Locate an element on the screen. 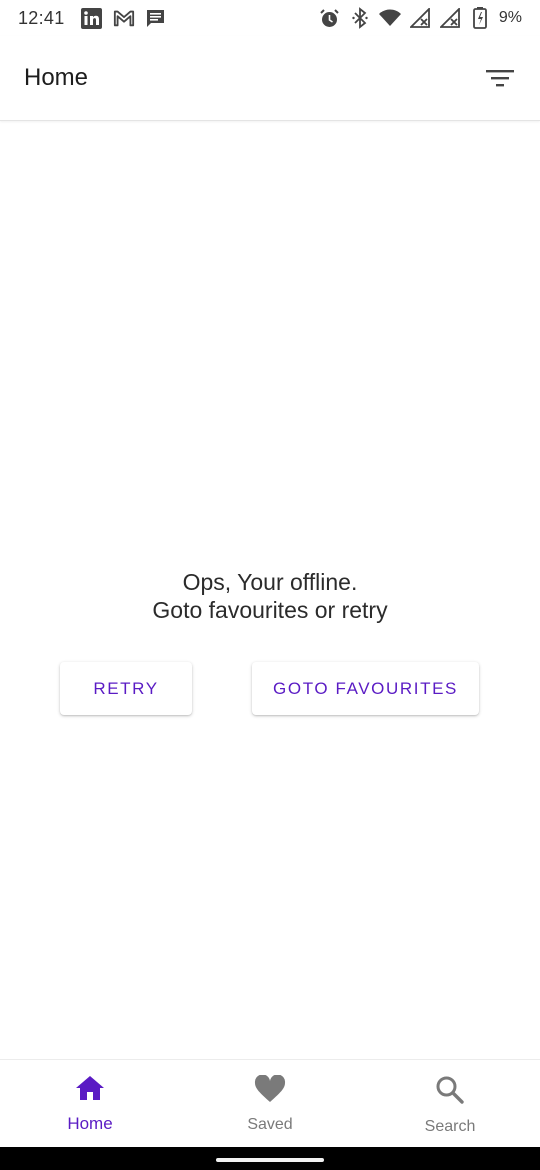  home-gesture-handle is located at coordinates (270, 1160).